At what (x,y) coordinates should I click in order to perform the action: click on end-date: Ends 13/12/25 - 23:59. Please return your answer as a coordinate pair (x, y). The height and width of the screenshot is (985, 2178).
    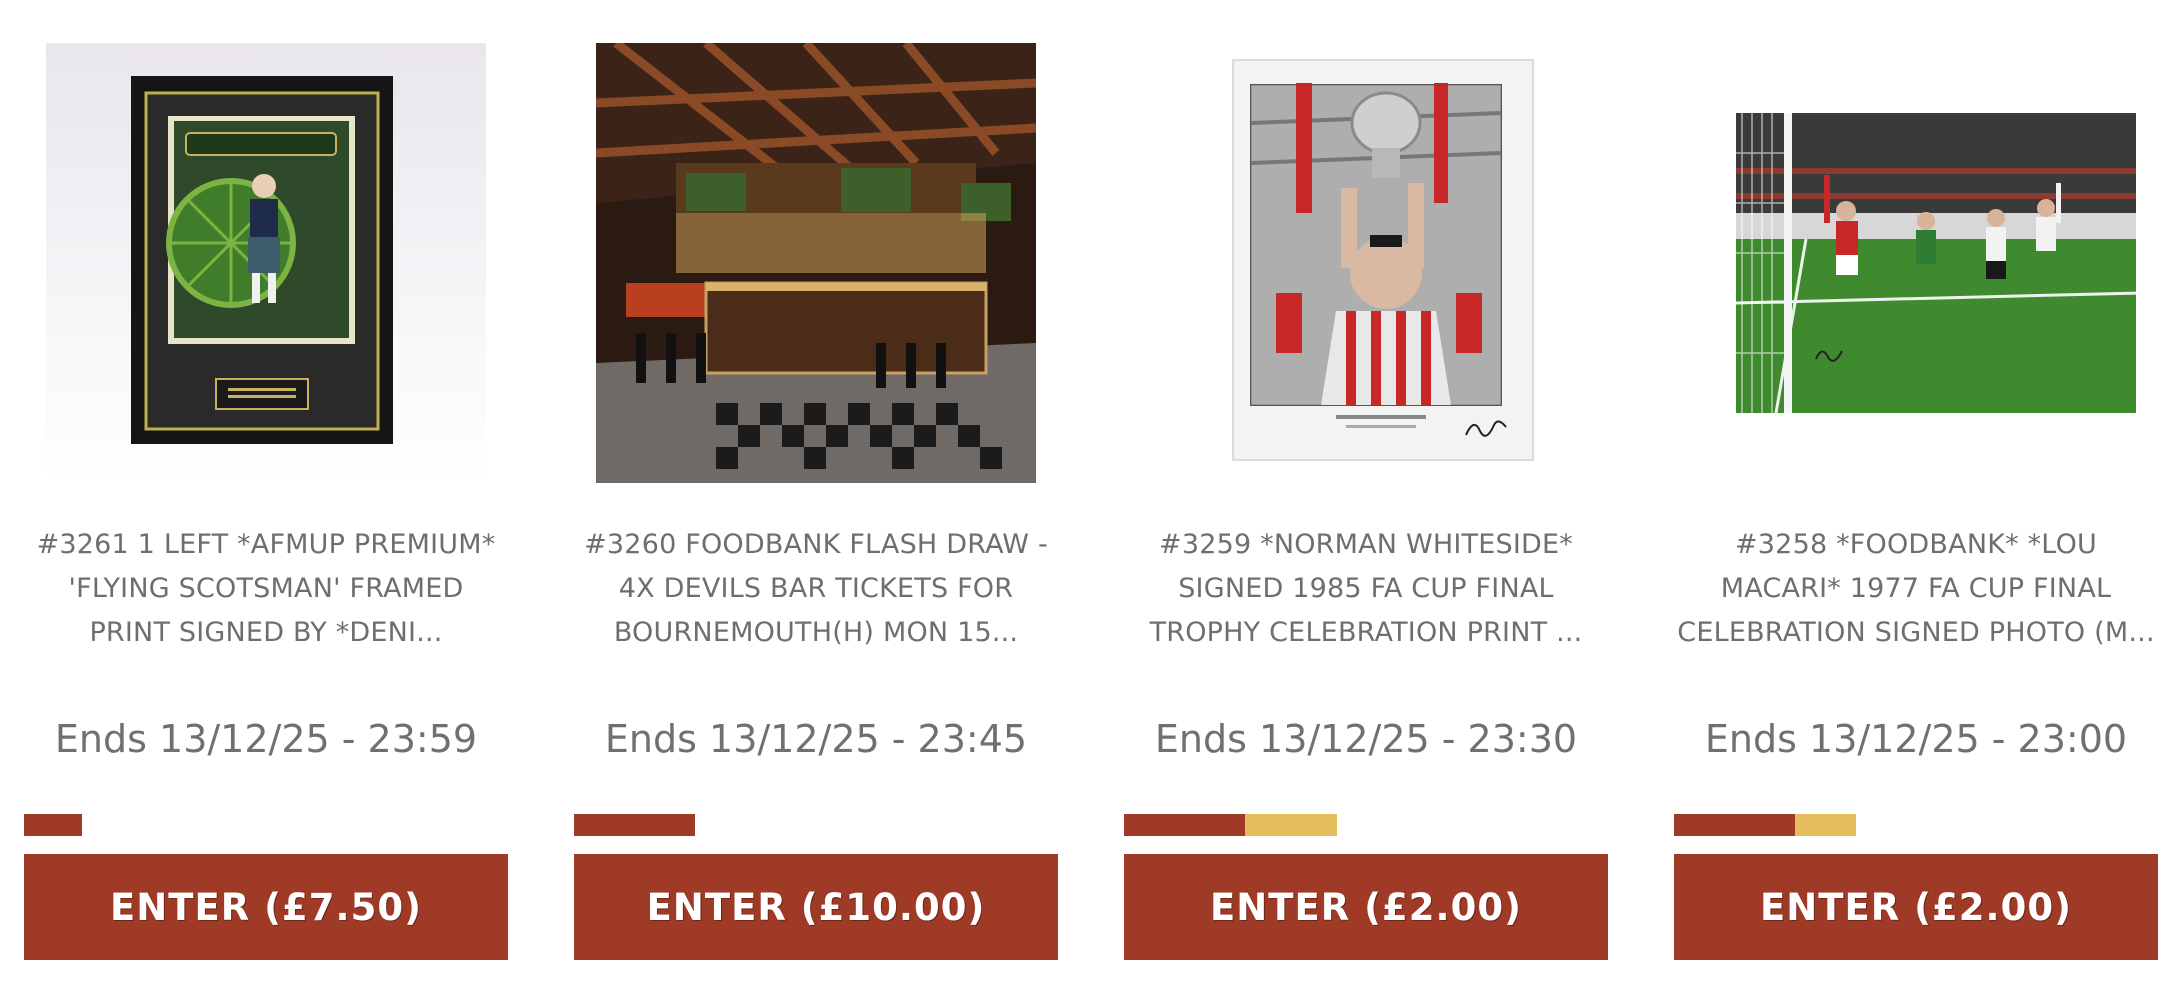
    Looking at the image, I should click on (266, 739).